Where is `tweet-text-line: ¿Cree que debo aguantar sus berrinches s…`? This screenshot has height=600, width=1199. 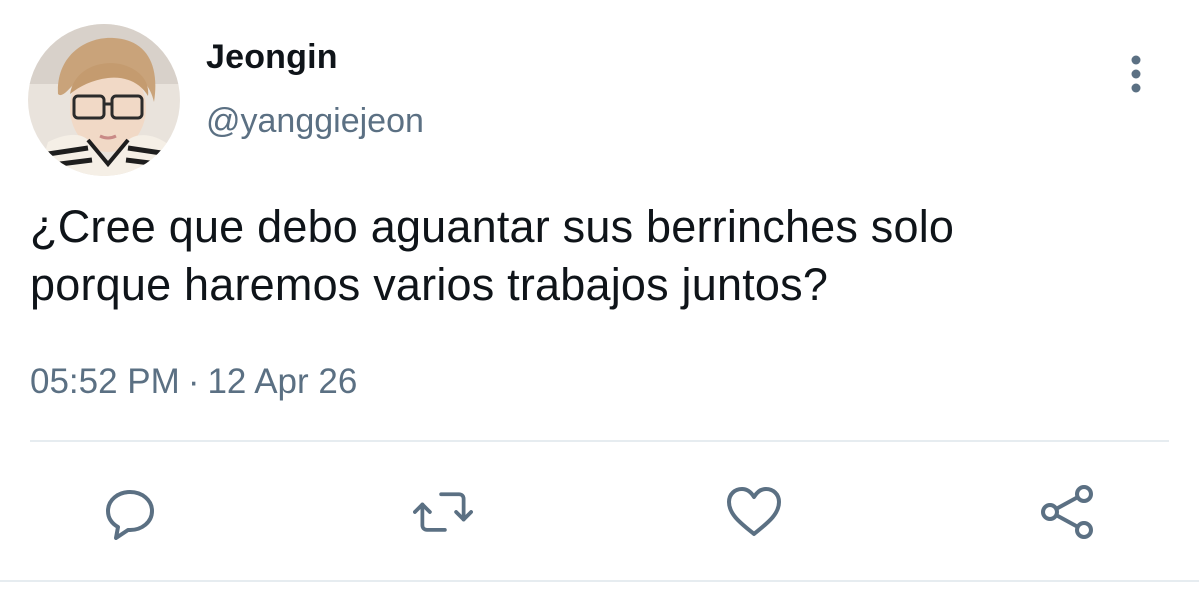 tweet-text-line: ¿Cree que debo aguantar sus berrinches s… is located at coordinates (492, 226).